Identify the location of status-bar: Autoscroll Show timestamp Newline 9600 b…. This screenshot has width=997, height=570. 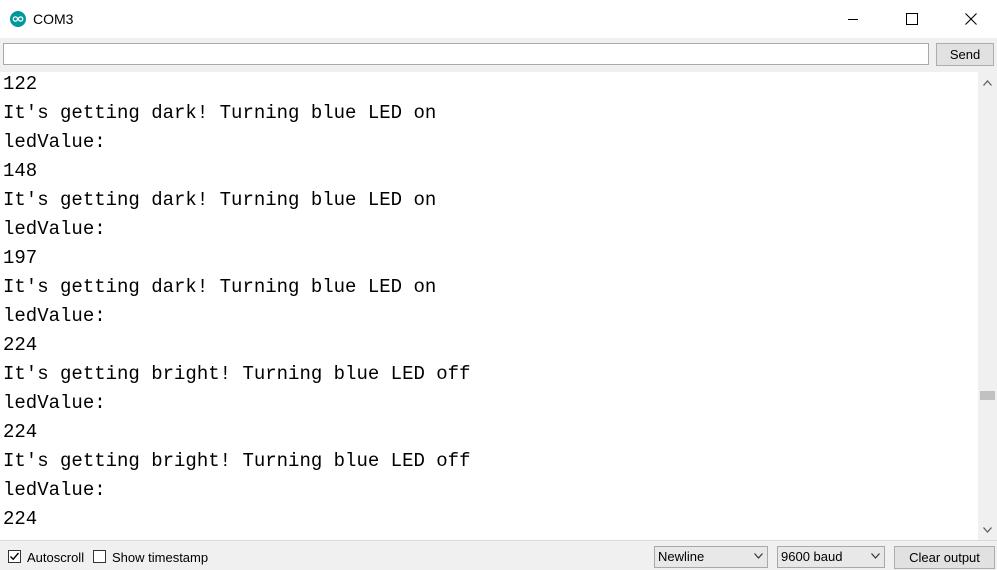
(498, 555).